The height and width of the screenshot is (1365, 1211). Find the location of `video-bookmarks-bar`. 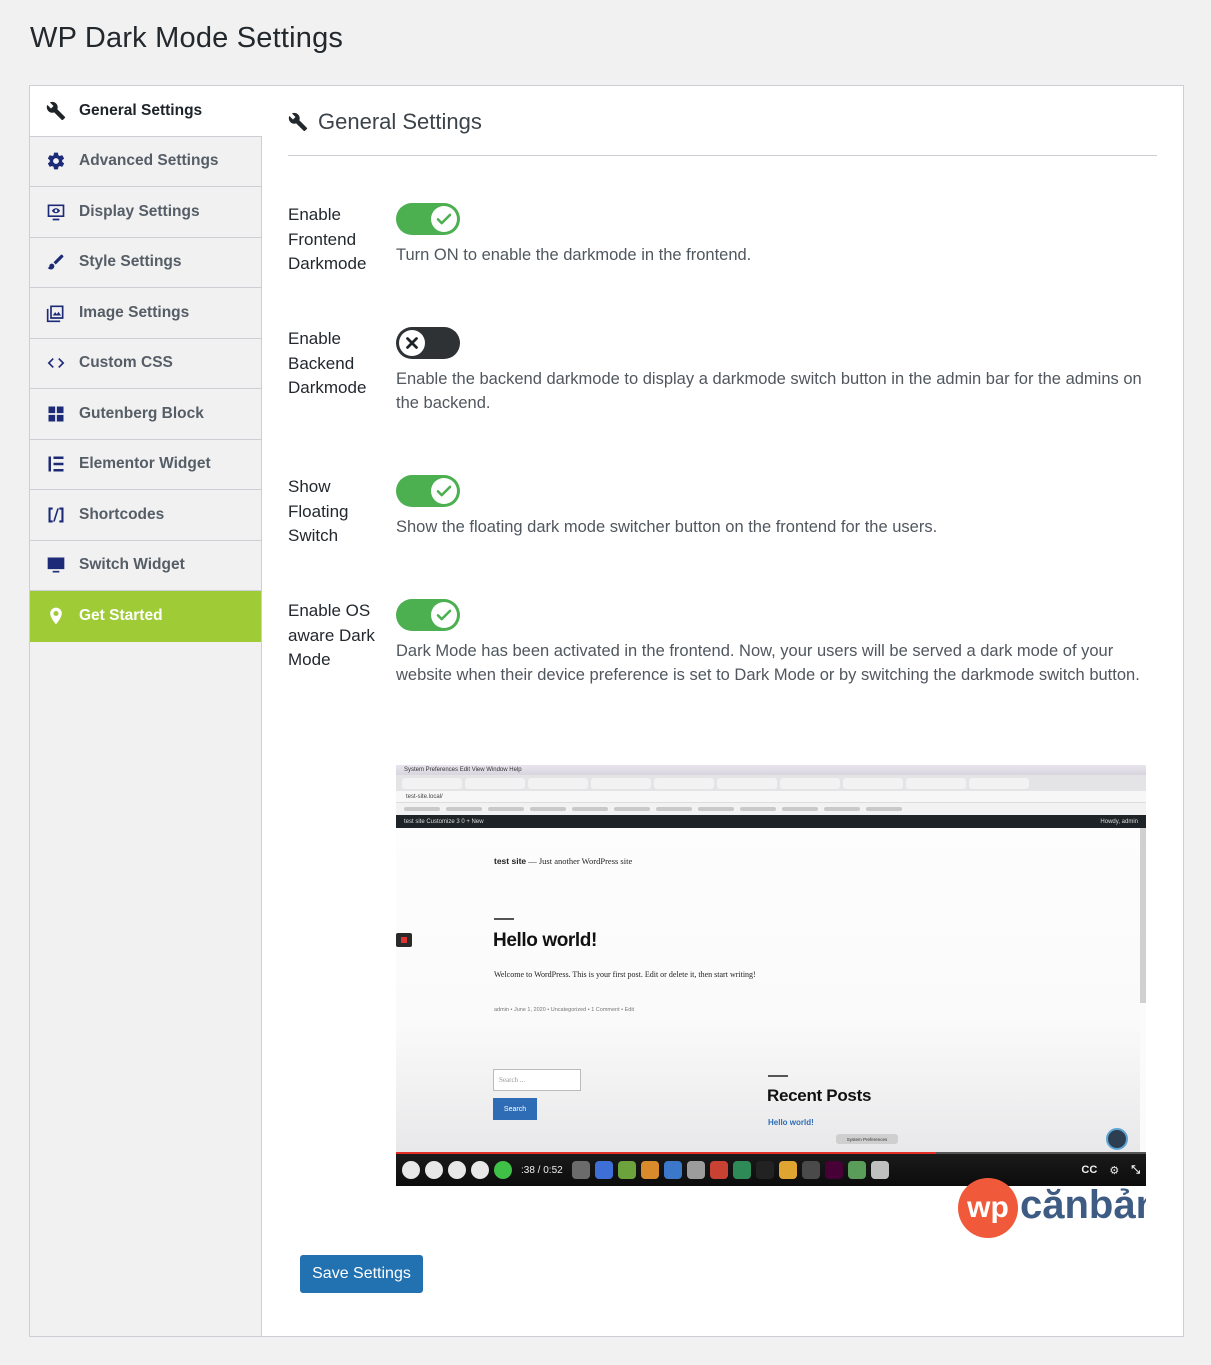

video-bookmarks-bar is located at coordinates (771, 809).